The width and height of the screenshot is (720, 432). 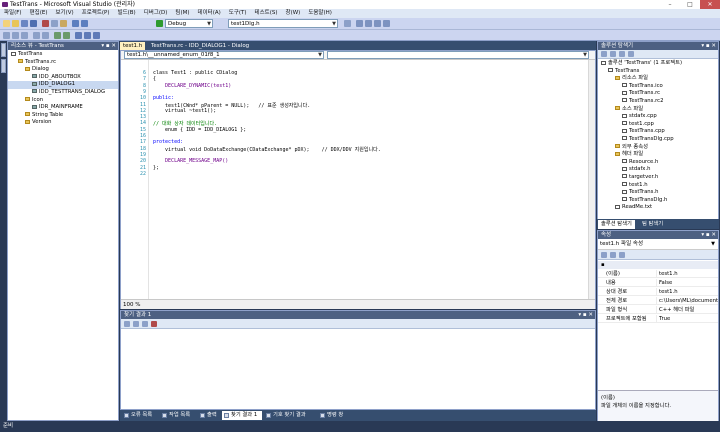 I want to click on code-line: DECLARE_DYNAMIC(test1), so click(x=192, y=86).